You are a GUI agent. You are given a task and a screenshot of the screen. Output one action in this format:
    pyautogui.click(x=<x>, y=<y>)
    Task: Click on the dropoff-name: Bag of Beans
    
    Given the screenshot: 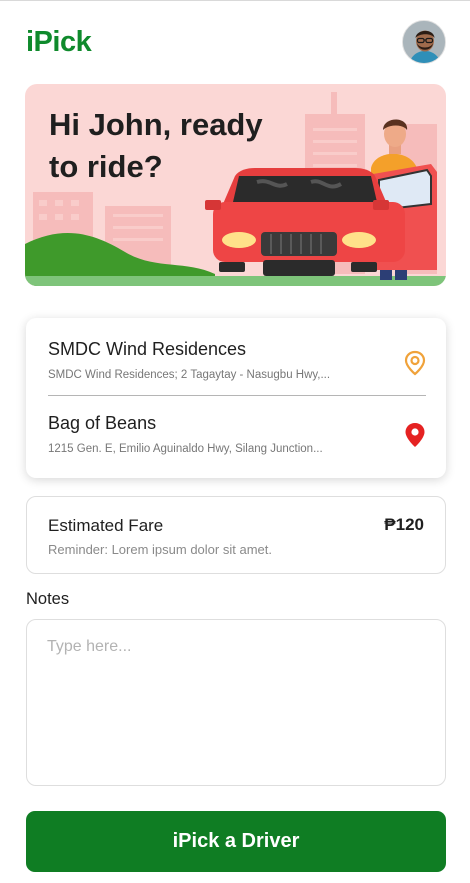 What is the action you would take?
    pyautogui.click(x=102, y=423)
    